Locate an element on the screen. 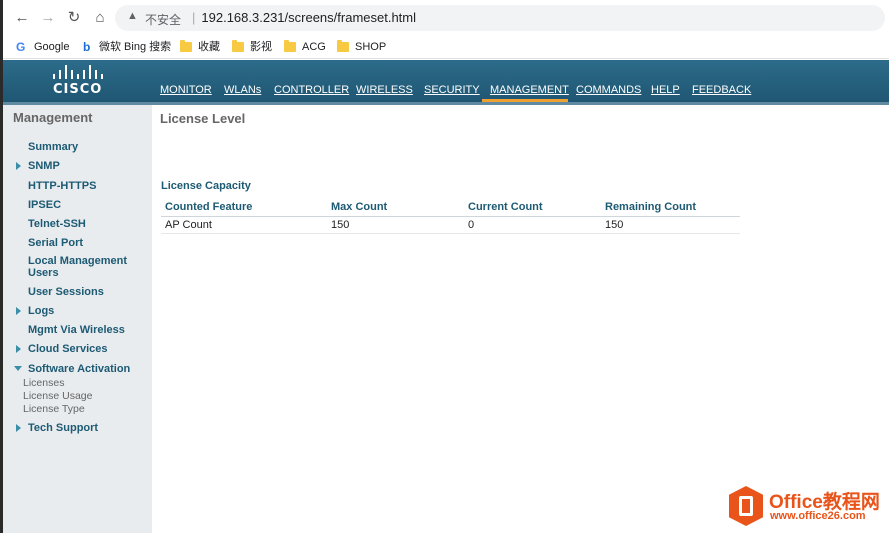 This screenshot has width=889, height=533. forward-icon: → is located at coordinates (48, 18).